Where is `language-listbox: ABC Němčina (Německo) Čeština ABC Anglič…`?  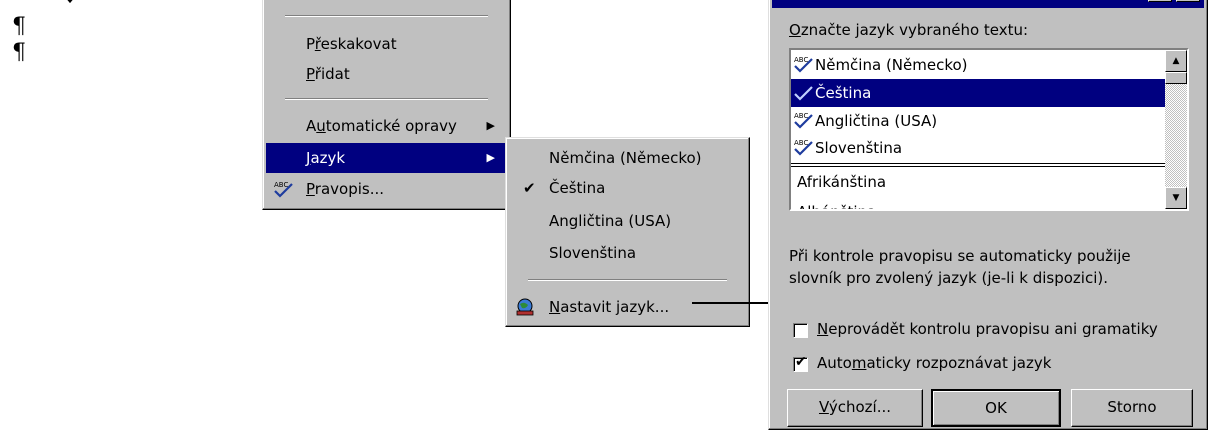
language-listbox: ABC Němčina (Německo) Čeština ABC Anglič… is located at coordinates (989, 129).